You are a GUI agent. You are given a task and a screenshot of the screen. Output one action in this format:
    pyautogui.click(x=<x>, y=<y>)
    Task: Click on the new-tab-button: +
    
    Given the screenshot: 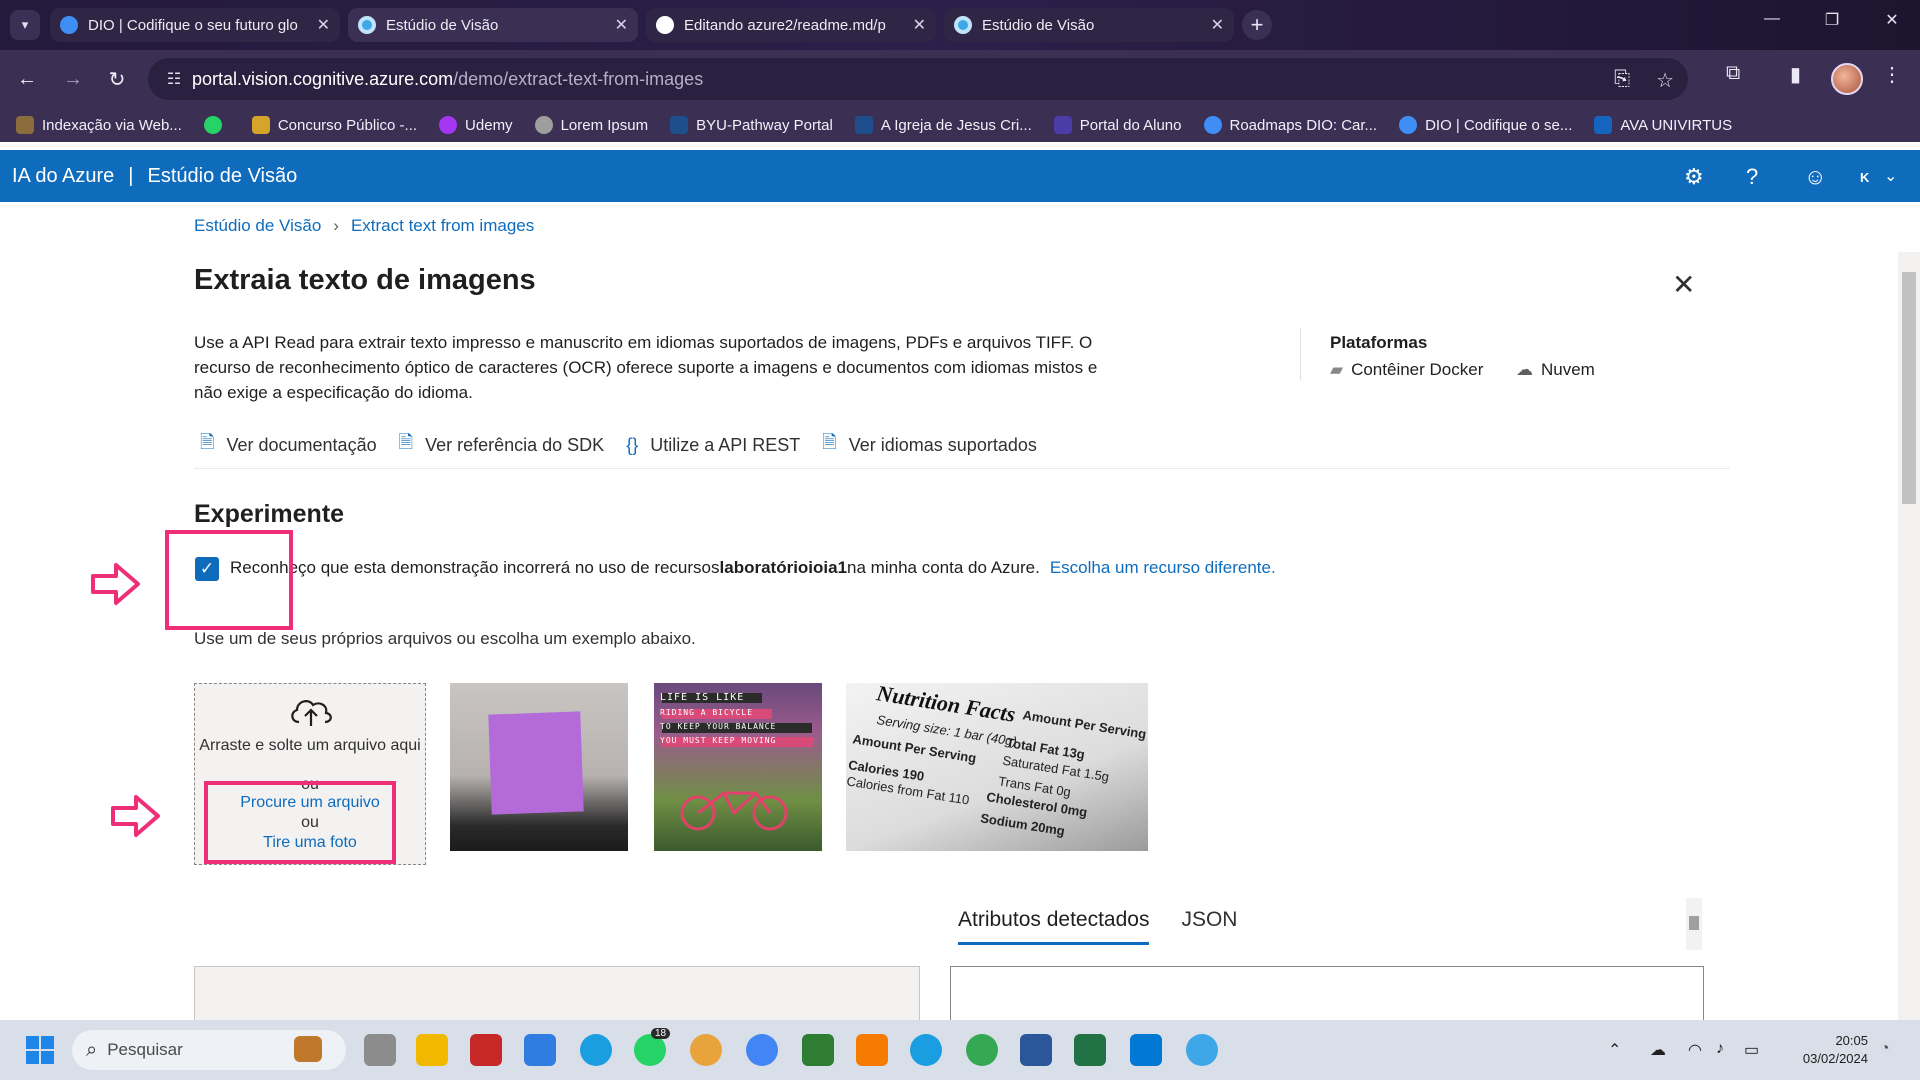 What is the action you would take?
    pyautogui.click(x=1257, y=25)
    